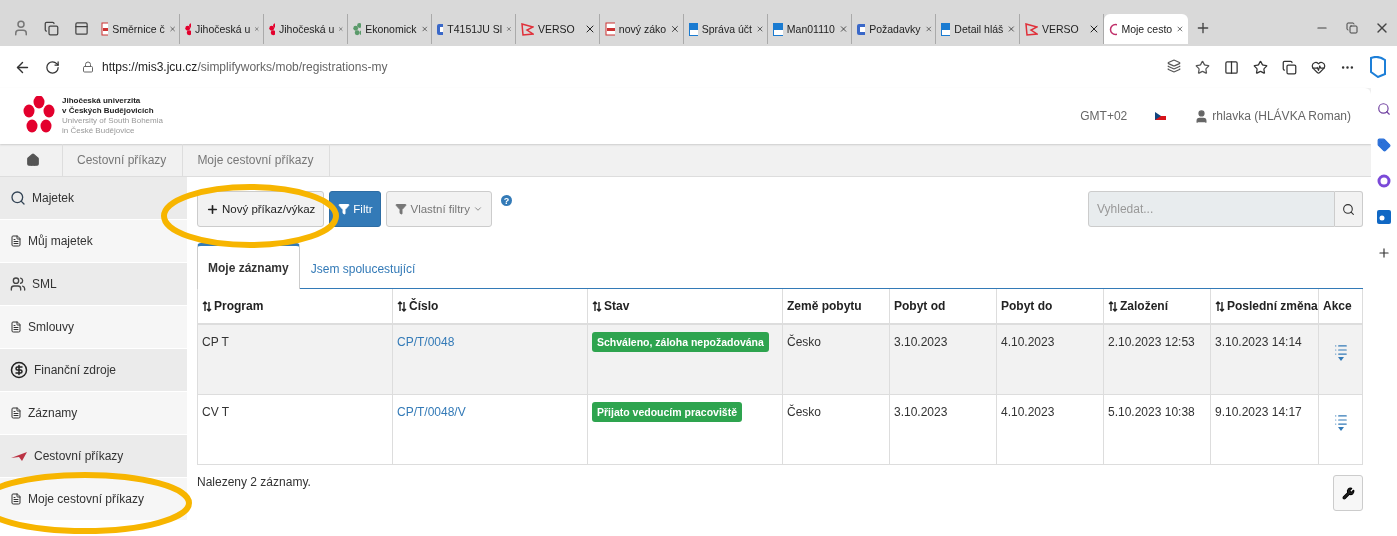  I want to click on browser-tab: VERSO, so click(558, 29).